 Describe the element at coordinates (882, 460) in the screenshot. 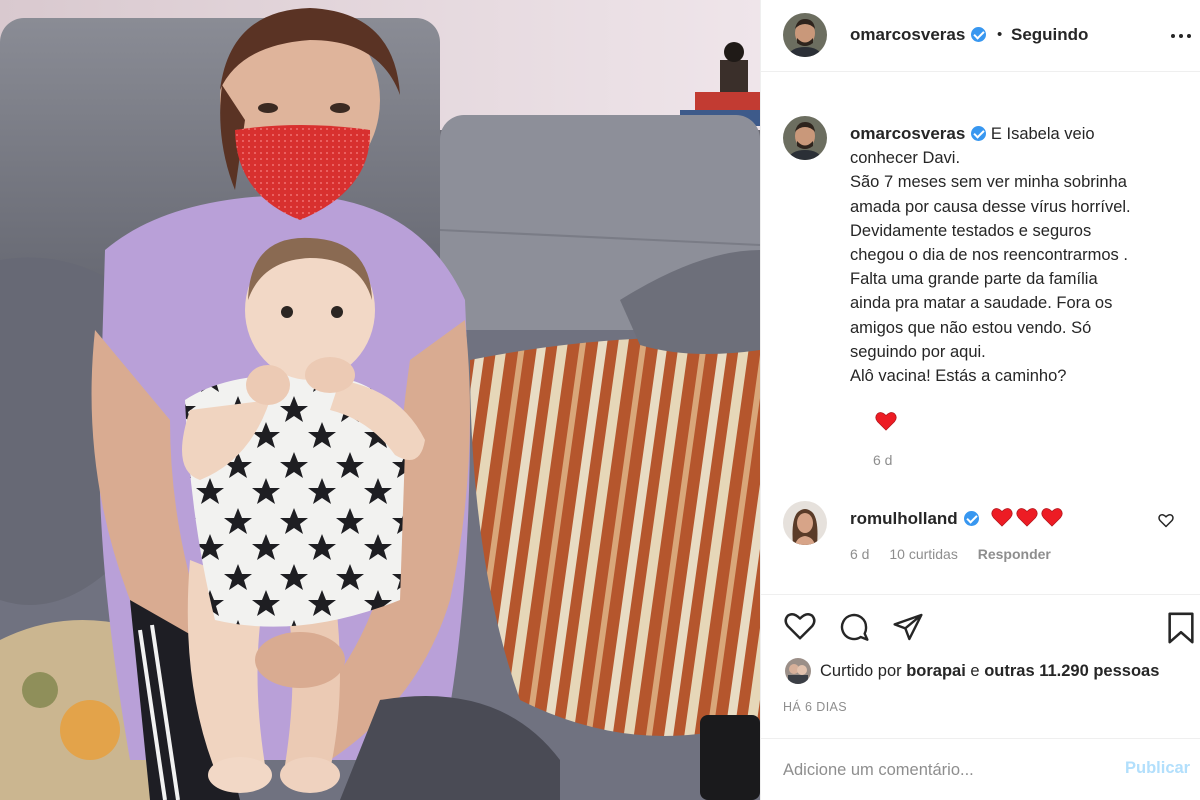

I see `caption-time-ago: 6 d` at that location.